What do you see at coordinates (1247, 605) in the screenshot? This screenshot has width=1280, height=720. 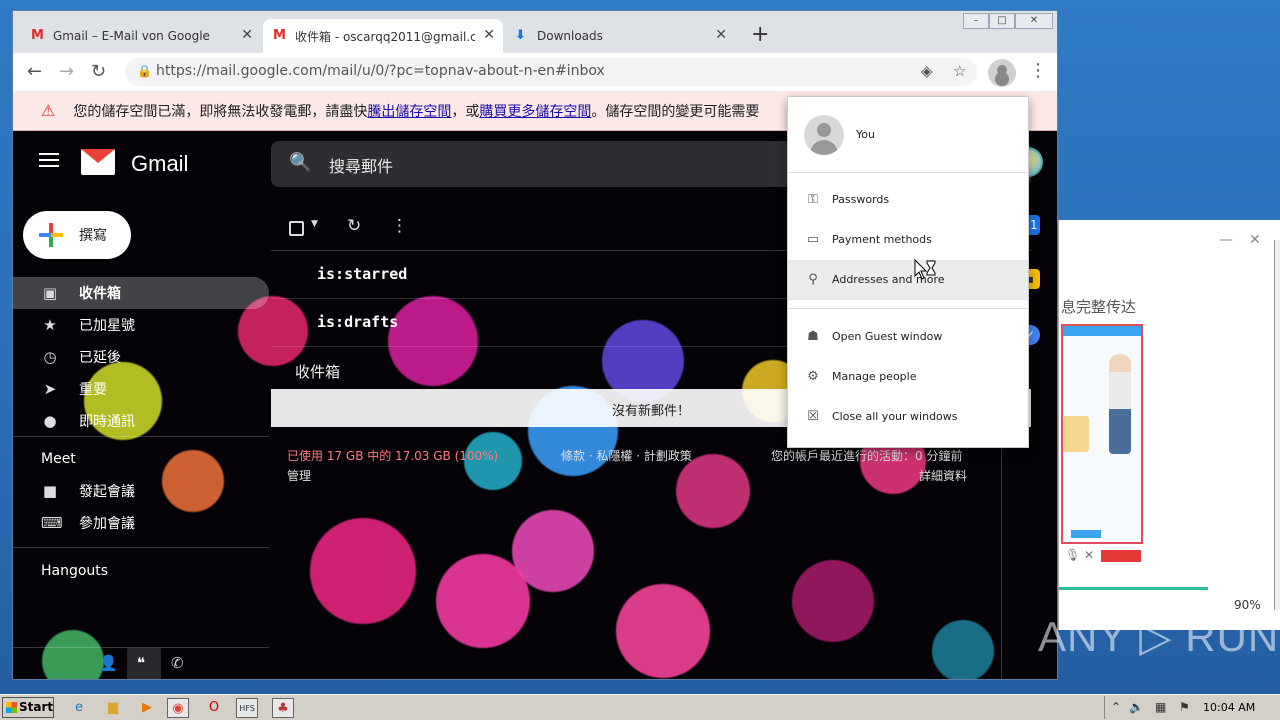 I see `progress-percent: 90%` at bounding box center [1247, 605].